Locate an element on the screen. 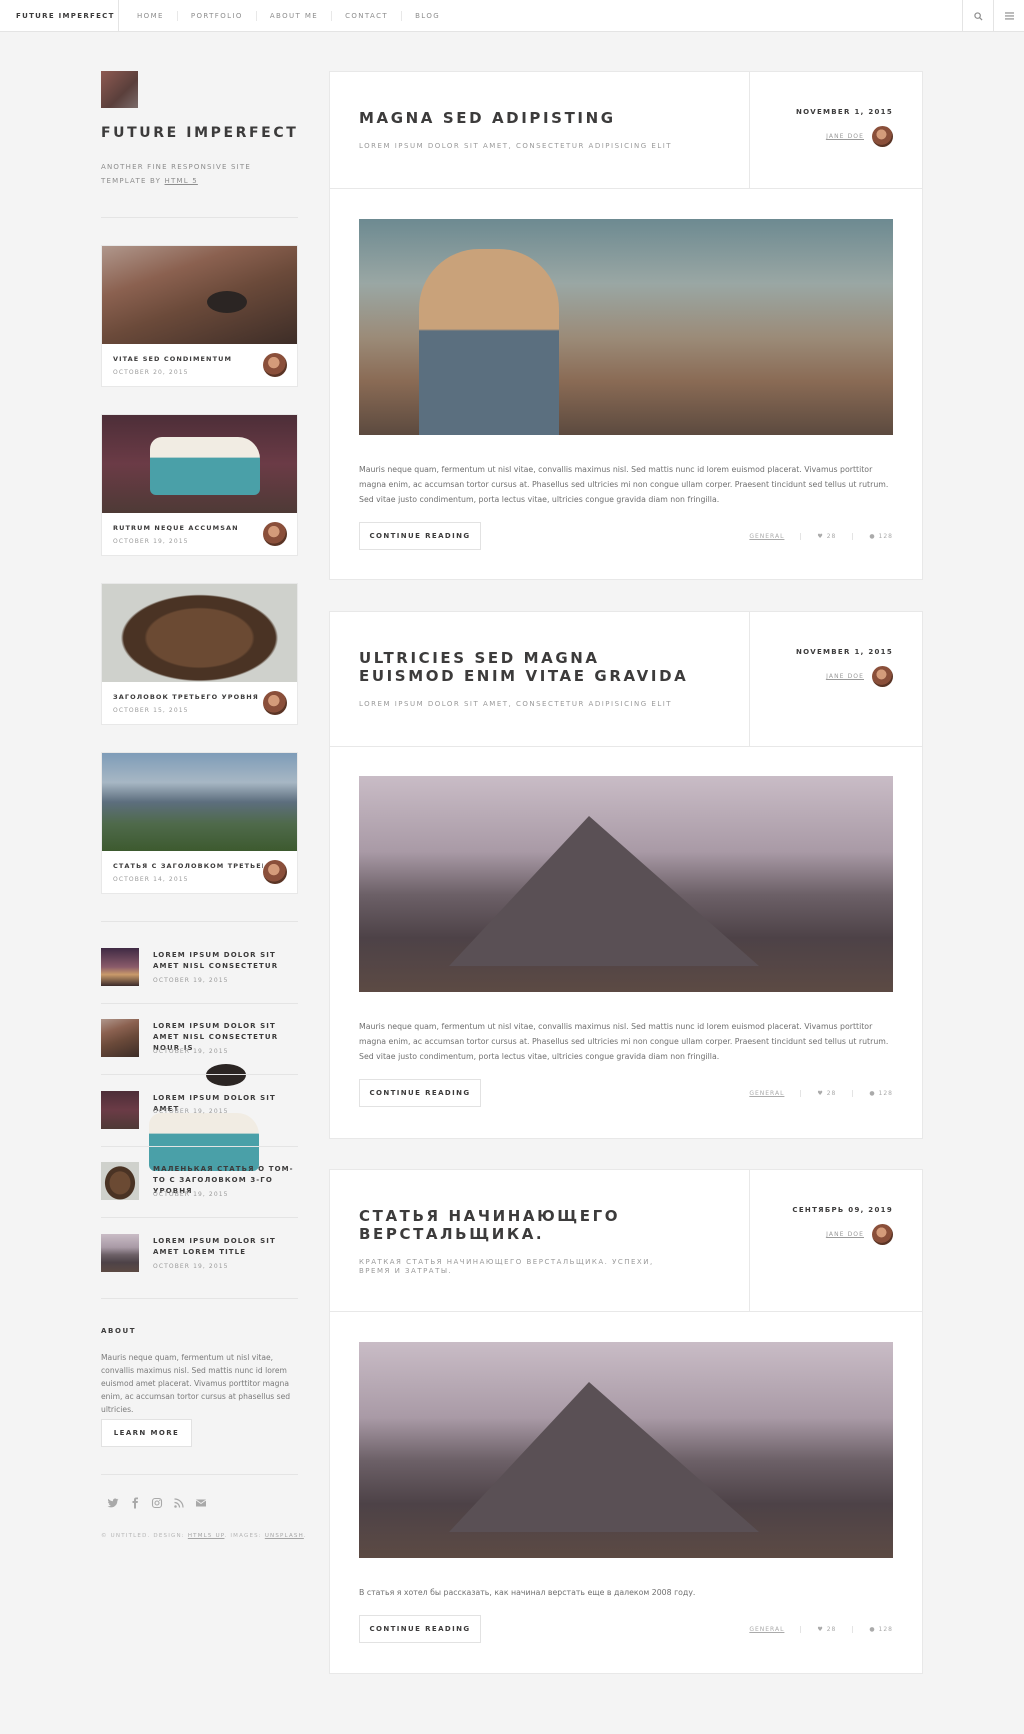 The image size is (1024, 1734). mini-post: VITAE SED CONDIMENTUM OCTOBER 20, 2015 is located at coordinates (199, 316).